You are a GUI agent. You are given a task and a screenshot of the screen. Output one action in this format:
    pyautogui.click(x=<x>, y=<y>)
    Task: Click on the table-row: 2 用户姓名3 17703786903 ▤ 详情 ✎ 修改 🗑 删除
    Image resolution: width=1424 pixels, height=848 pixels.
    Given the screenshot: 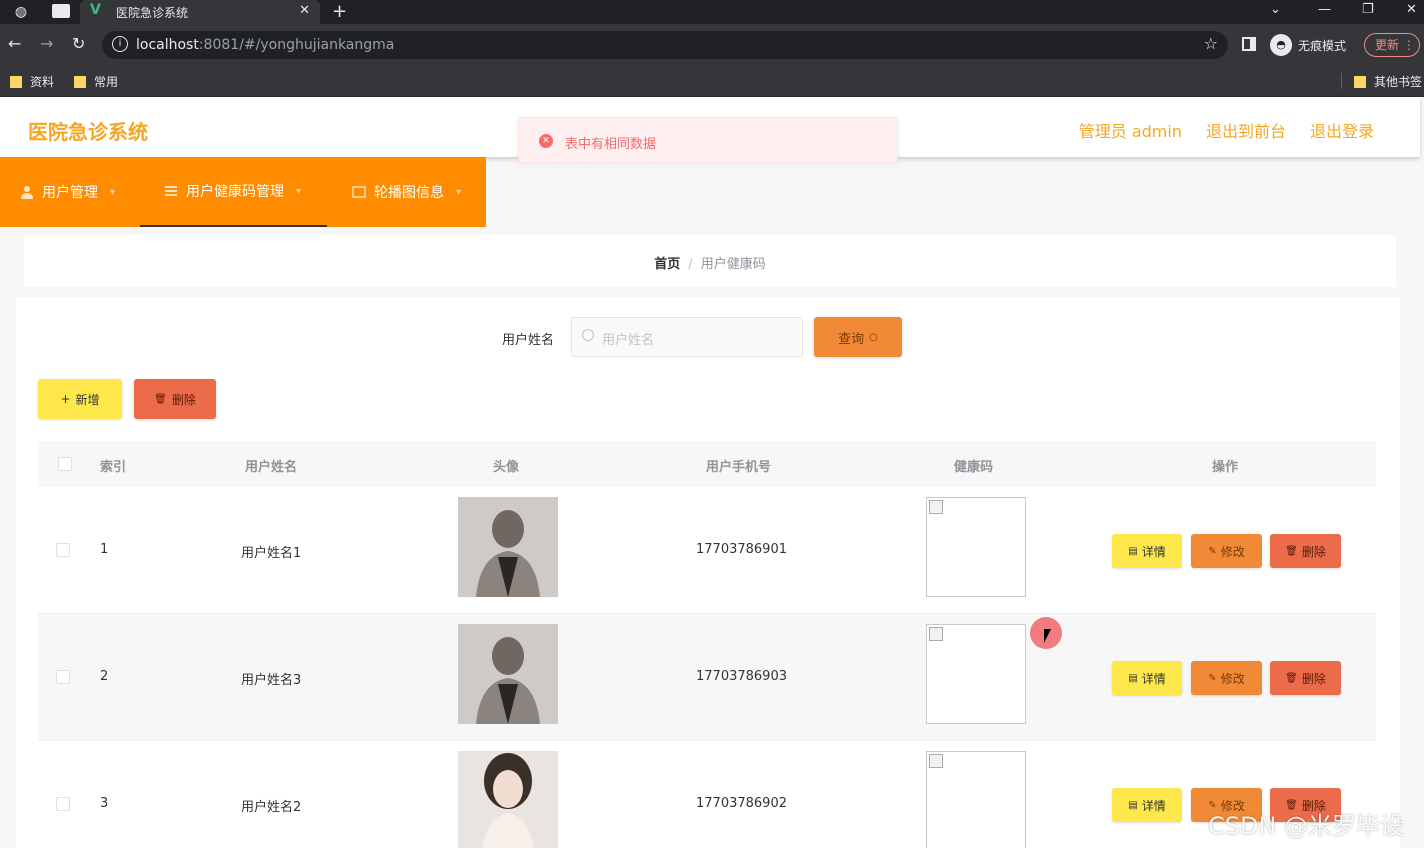 What is the action you would take?
    pyautogui.click(x=707, y=677)
    